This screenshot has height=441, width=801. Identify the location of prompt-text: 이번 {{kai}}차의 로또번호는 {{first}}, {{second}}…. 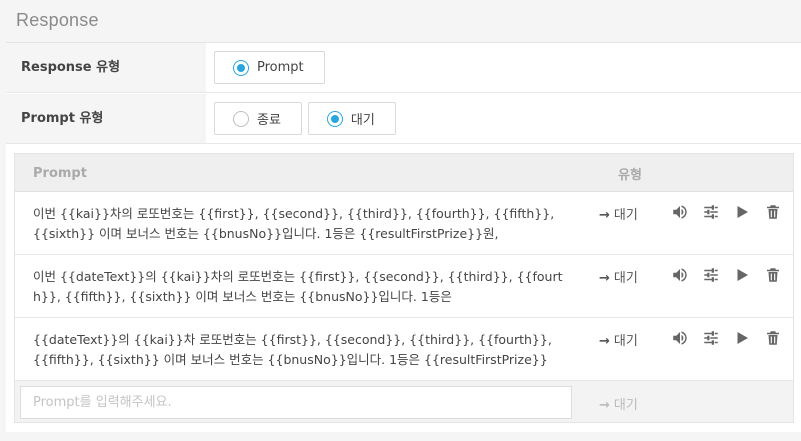
(303, 225).